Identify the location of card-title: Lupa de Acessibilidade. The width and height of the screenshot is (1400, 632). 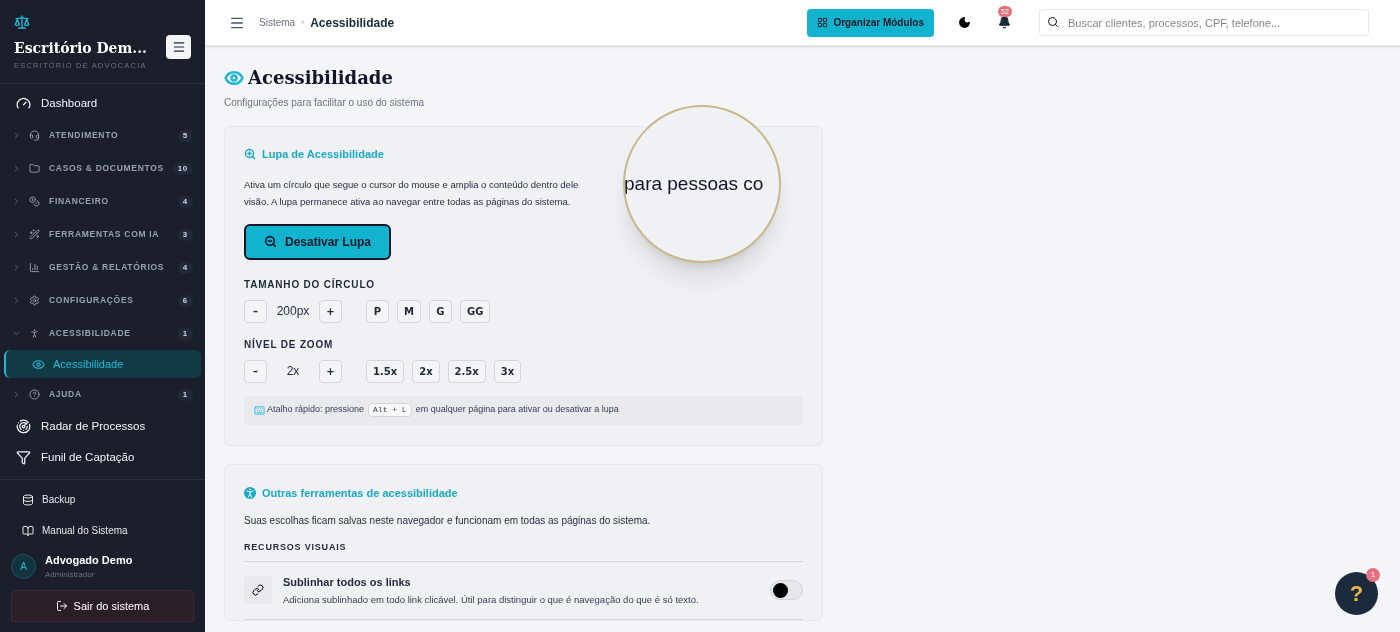
(323, 154).